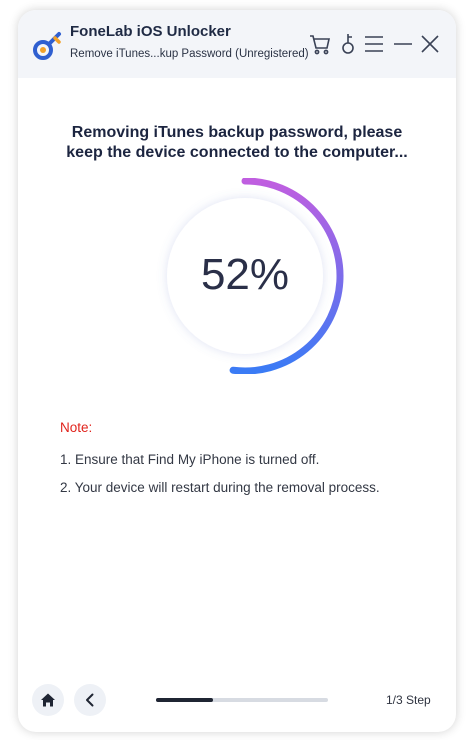 The height and width of the screenshot is (740, 472). What do you see at coordinates (242, 700) in the screenshot?
I see `step-progress-track` at bounding box center [242, 700].